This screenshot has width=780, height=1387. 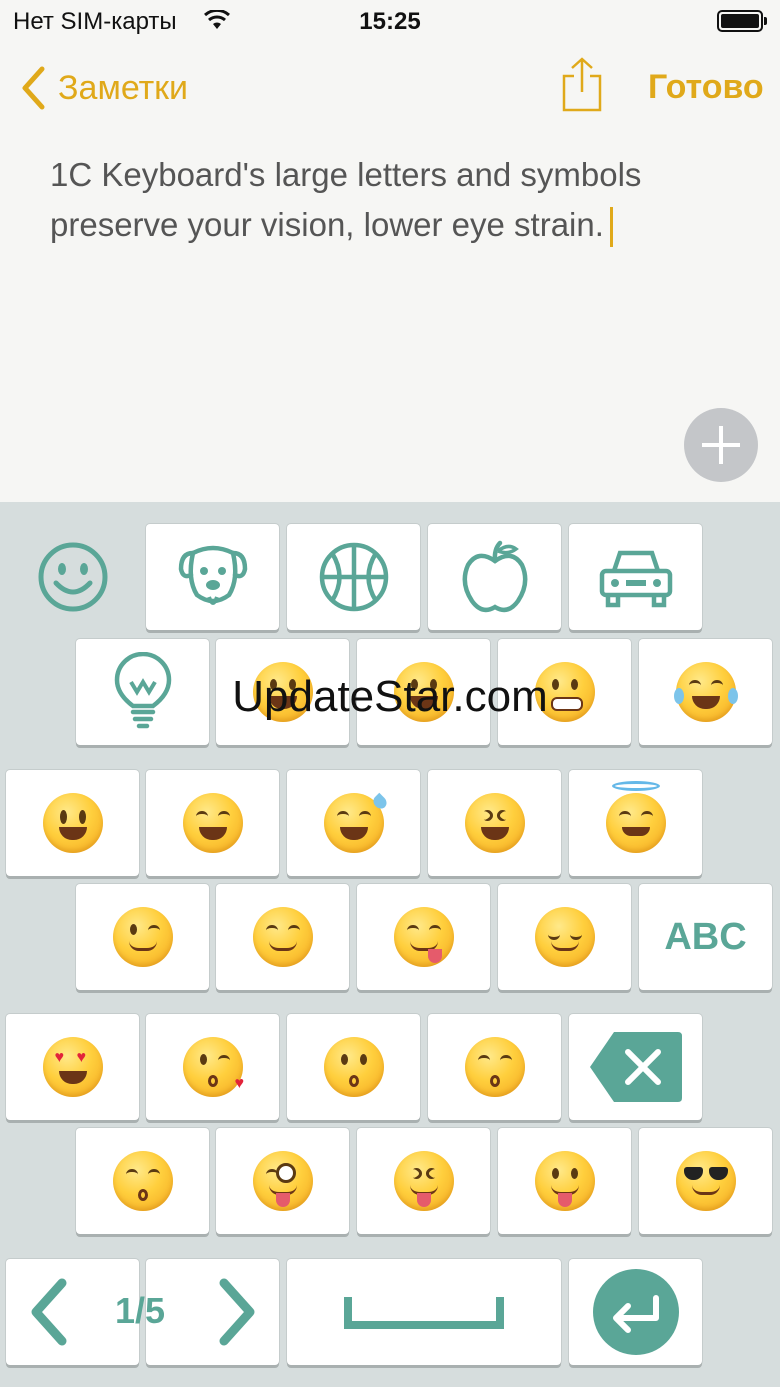 I want to click on squinting-tongue-face-icon, so click(x=423, y=1181).